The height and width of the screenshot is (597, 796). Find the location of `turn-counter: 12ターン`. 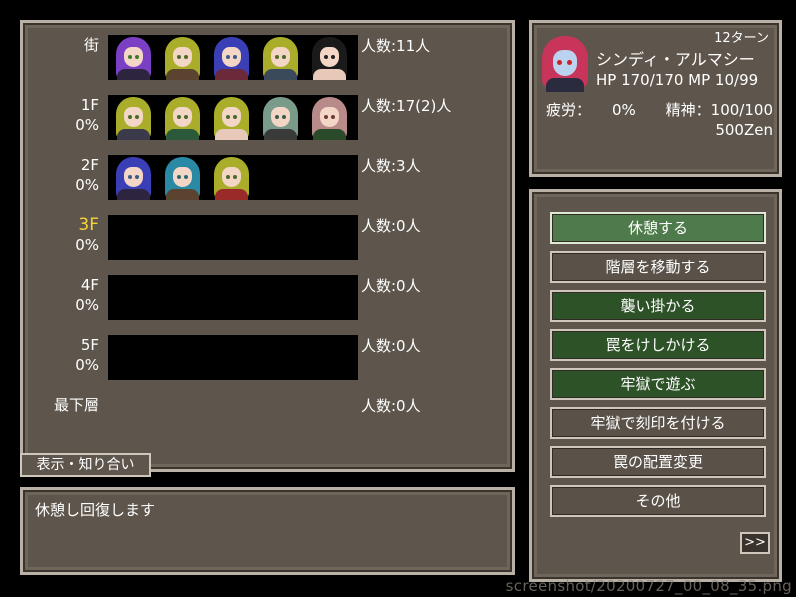

turn-counter: 12ターン is located at coordinates (741, 38).